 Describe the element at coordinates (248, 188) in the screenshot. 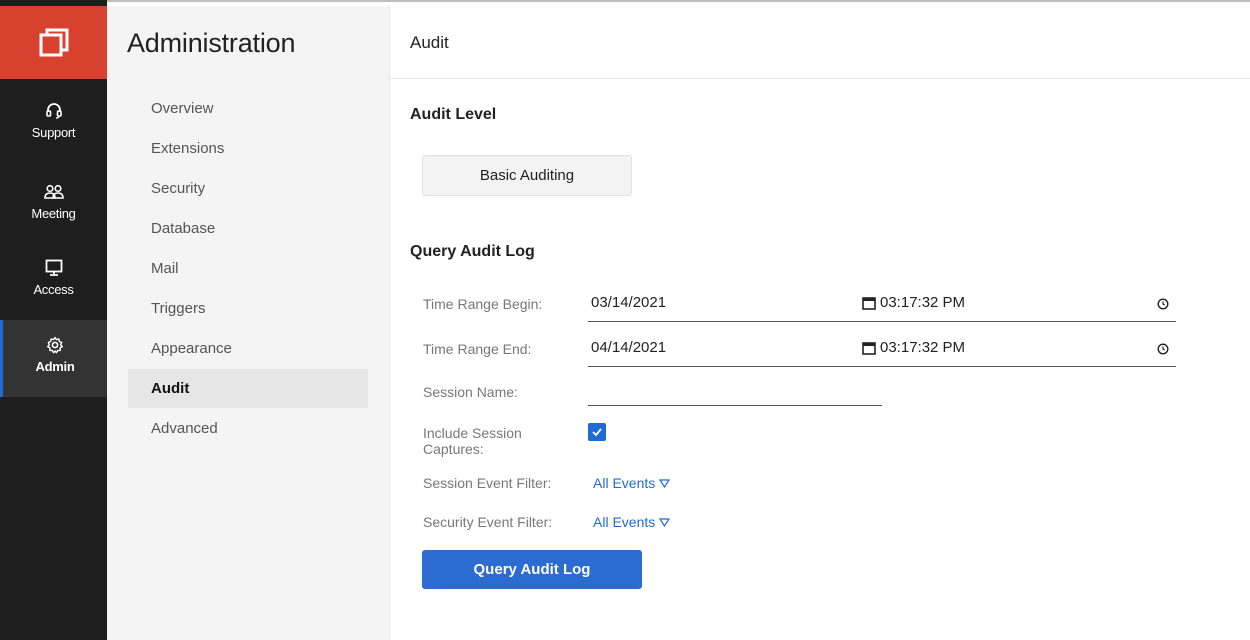

I see `nav-item-security: Security` at that location.